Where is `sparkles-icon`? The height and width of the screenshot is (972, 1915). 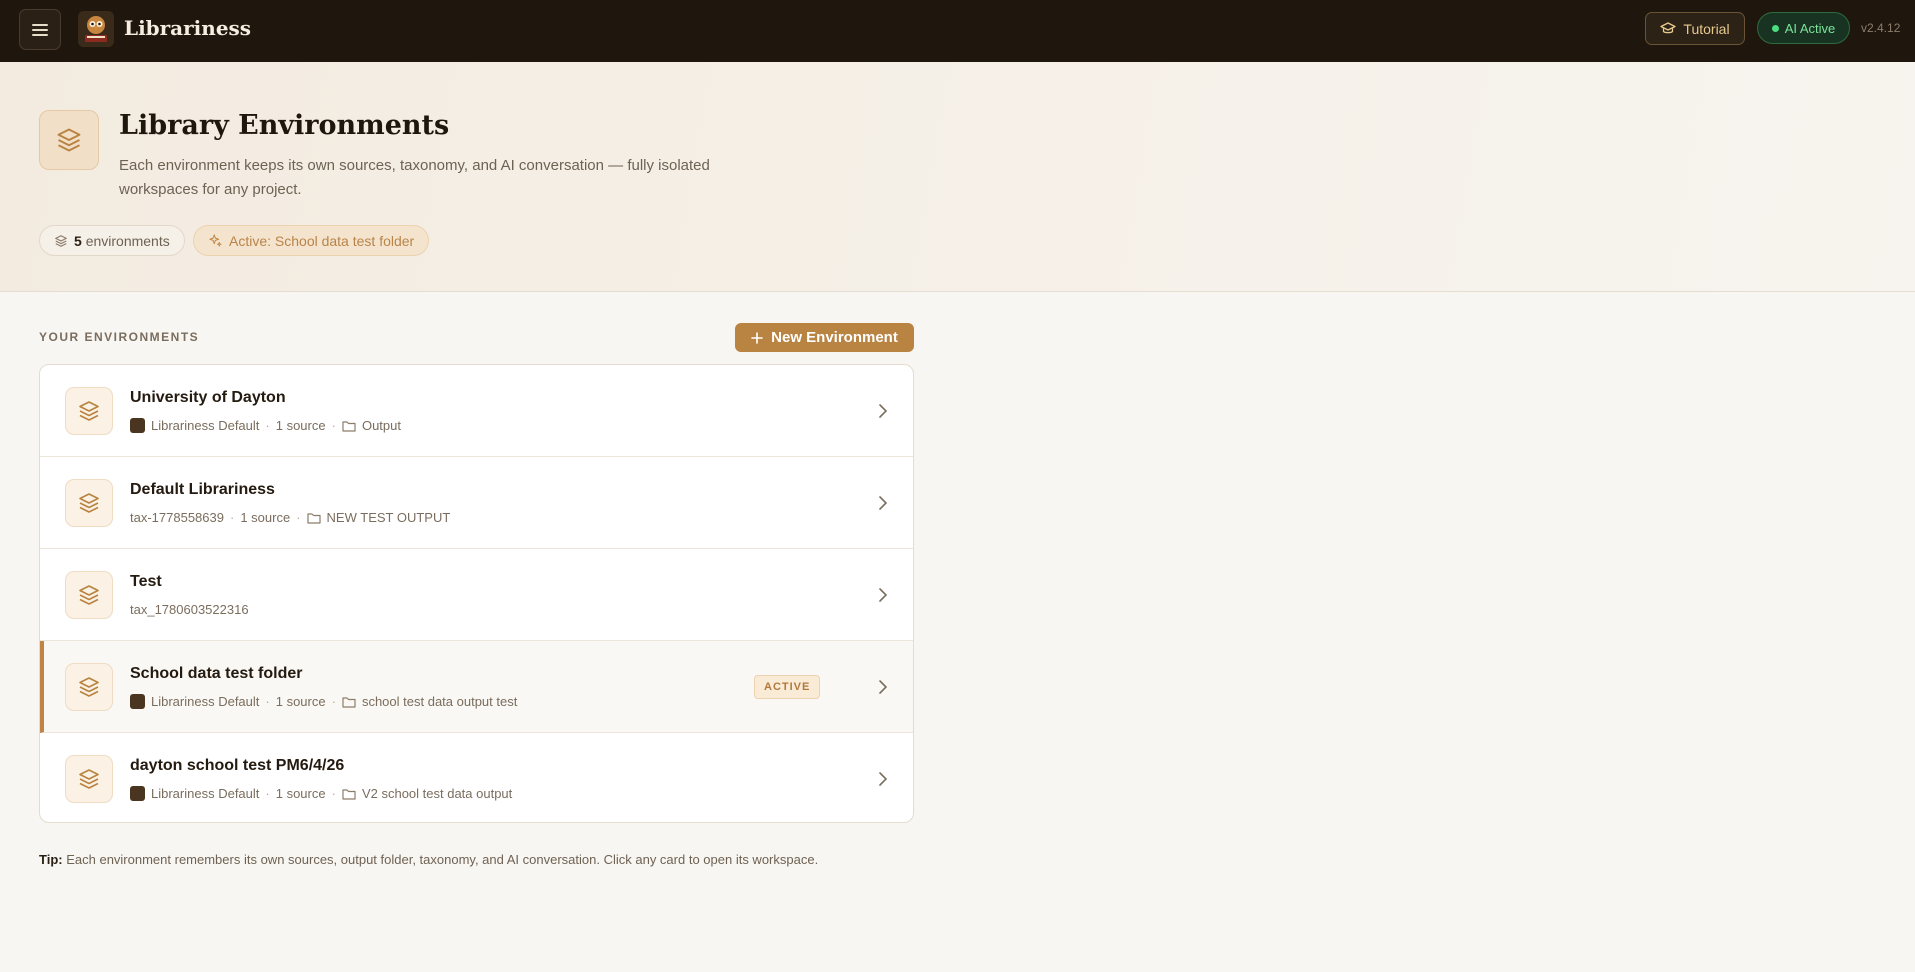
sparkles-icon is located at coordinates (215, 240).